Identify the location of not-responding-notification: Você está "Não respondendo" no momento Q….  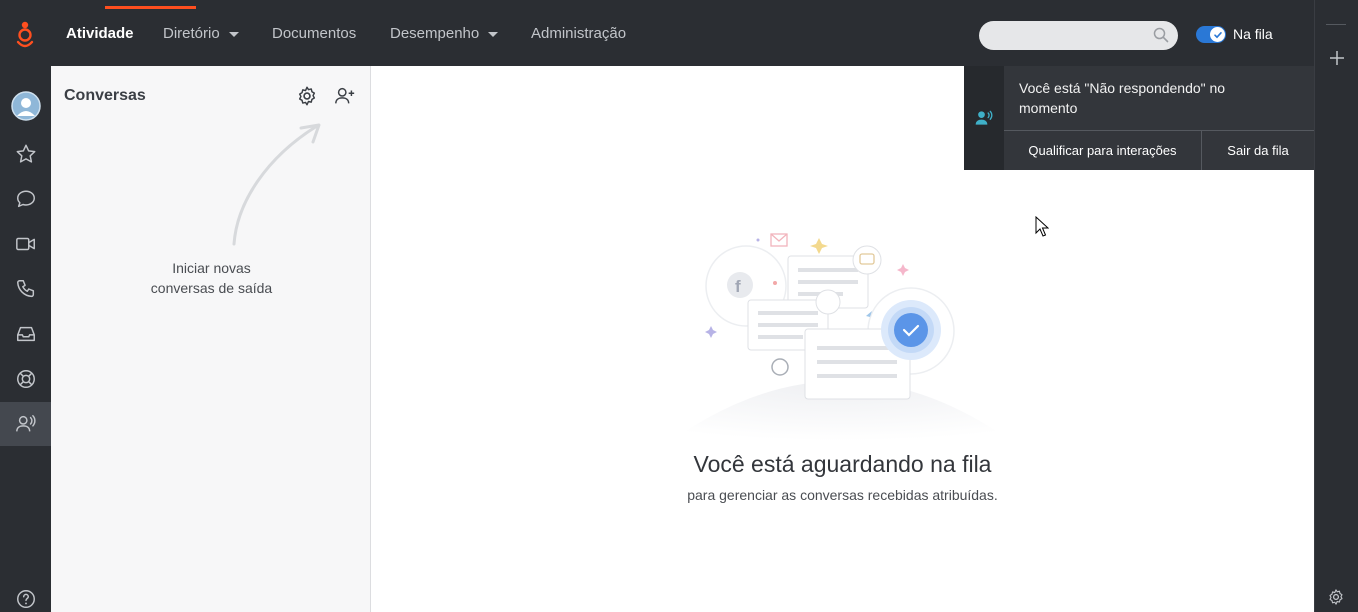
(1139, 118).